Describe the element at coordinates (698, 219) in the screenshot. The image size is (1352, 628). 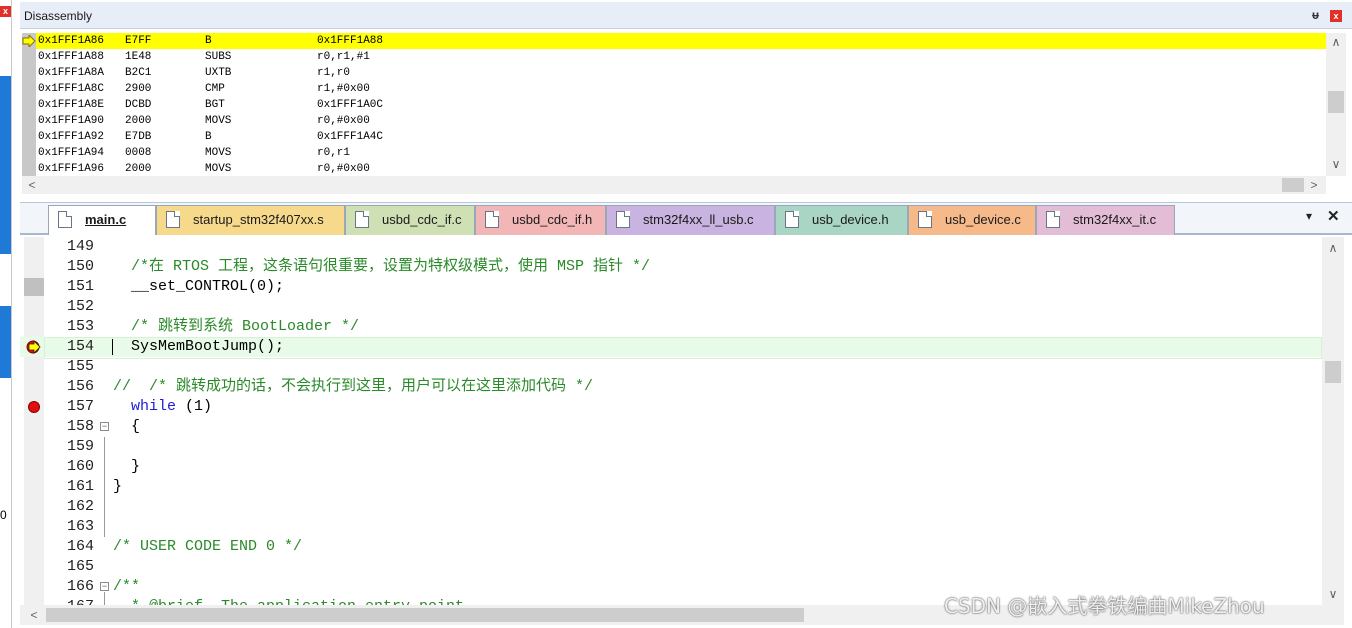
I see `tab-label: stm32f4xx_ll_usb.c` at that location.